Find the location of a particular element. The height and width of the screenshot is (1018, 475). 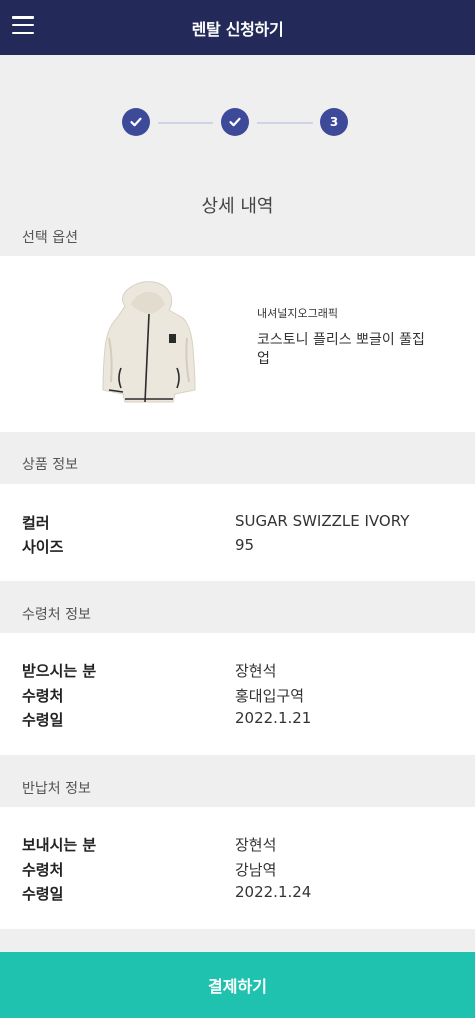

step-1-complete is located at coordinates (136, 122).